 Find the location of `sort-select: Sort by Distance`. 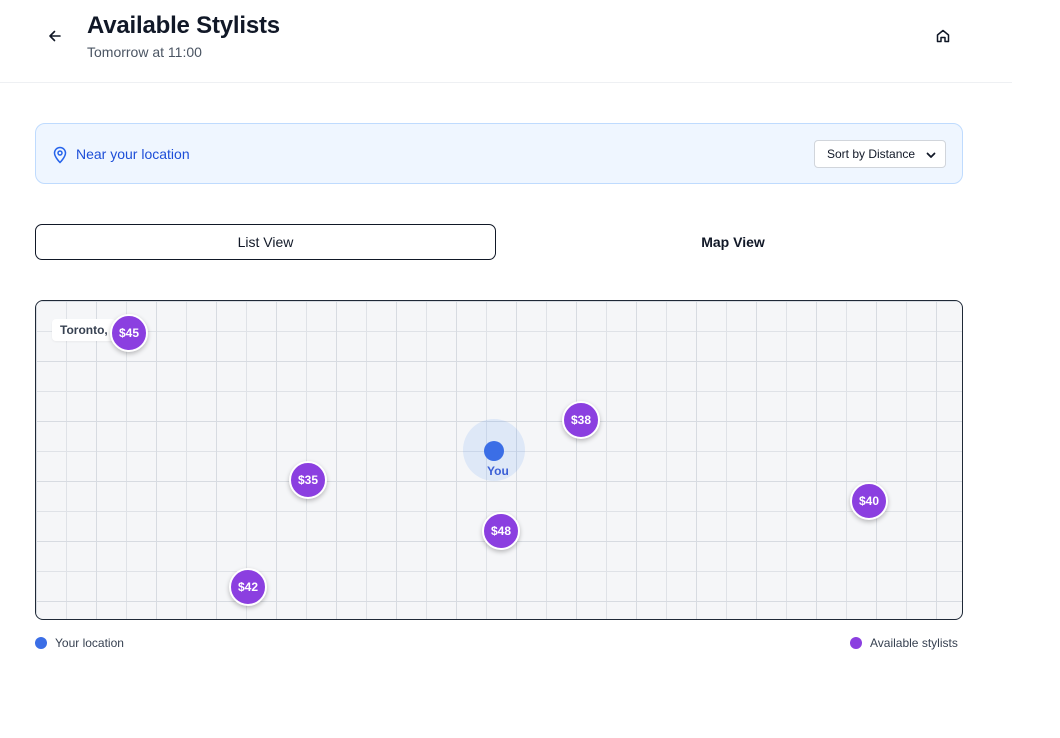

sort-select: Sort by Distance is located at coordinates (880, 154).